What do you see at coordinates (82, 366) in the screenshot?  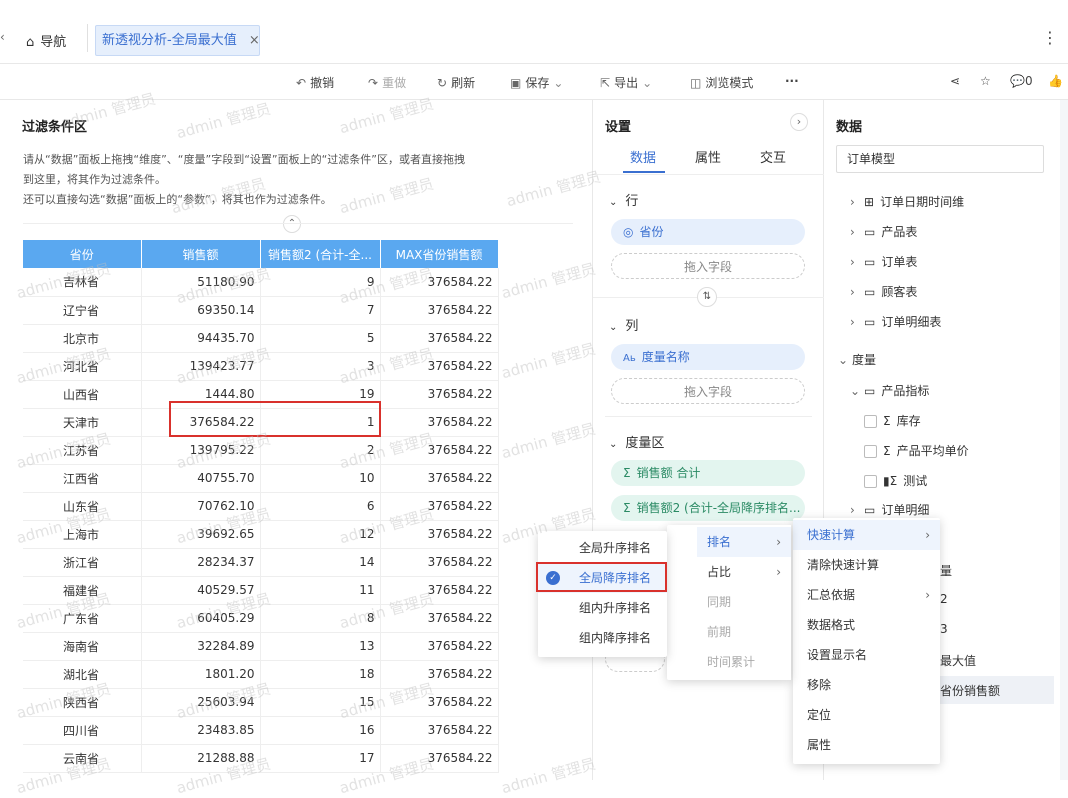 I see `table-cell: 河北省` at bounding box center [82, 366].